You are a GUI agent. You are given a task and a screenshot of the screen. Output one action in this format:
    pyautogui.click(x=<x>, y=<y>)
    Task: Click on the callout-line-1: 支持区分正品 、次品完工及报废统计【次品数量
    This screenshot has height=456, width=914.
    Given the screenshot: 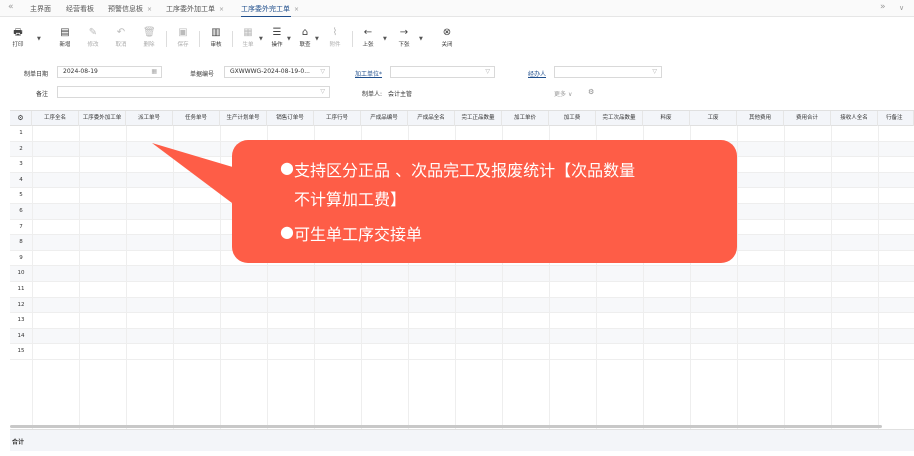 What is the action you would take?
    pyautogui.click(x=465, y=170)
    